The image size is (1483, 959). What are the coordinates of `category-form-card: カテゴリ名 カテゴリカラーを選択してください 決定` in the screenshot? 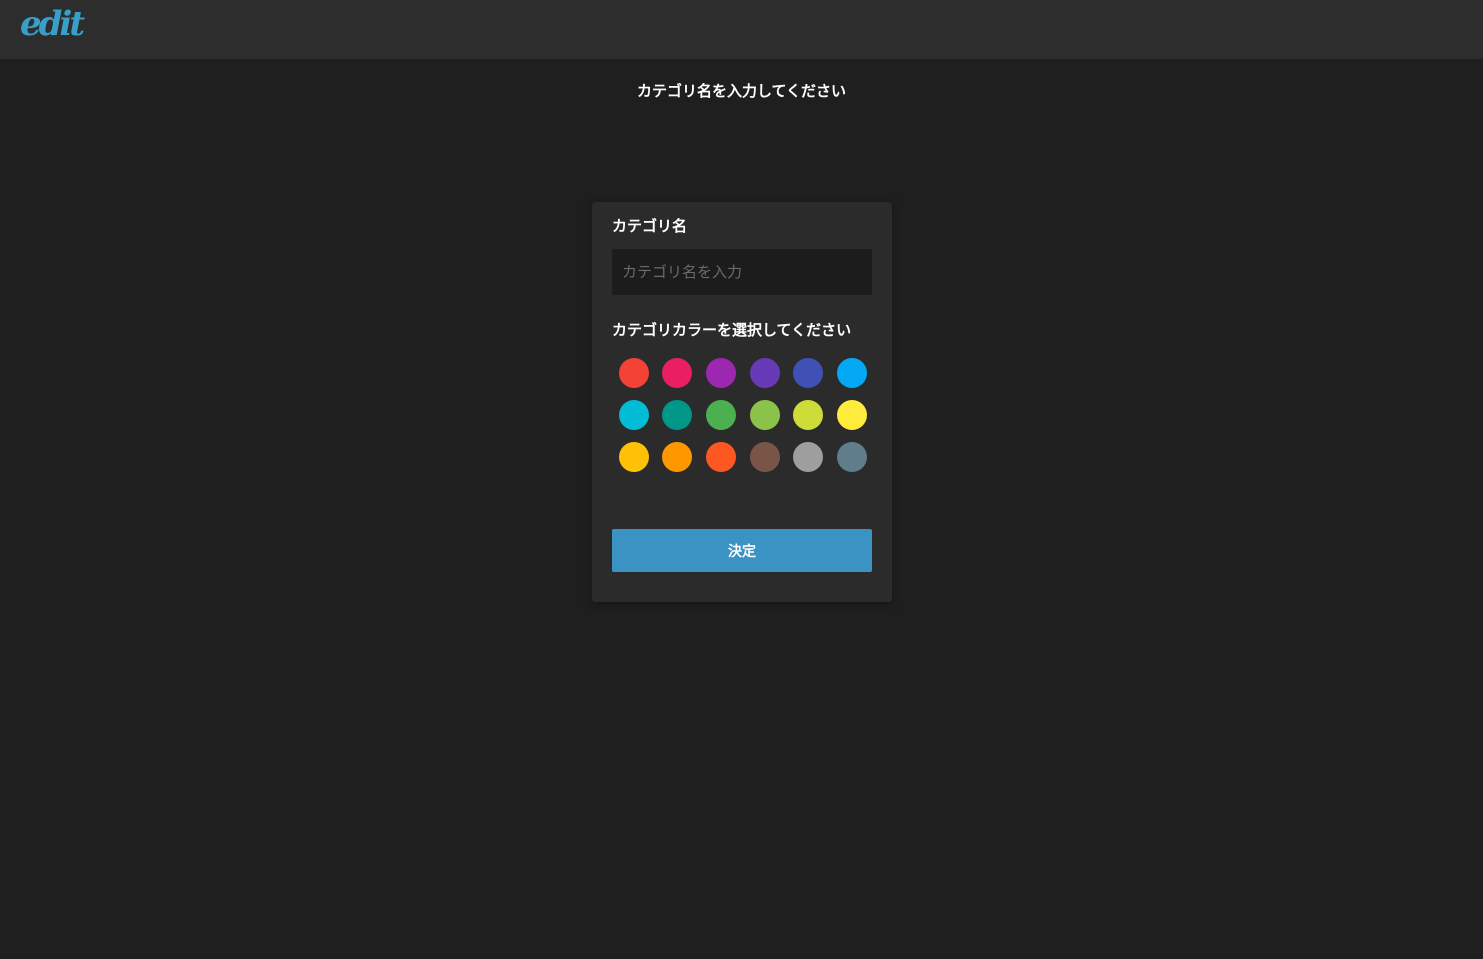 It's located at (742, 402).